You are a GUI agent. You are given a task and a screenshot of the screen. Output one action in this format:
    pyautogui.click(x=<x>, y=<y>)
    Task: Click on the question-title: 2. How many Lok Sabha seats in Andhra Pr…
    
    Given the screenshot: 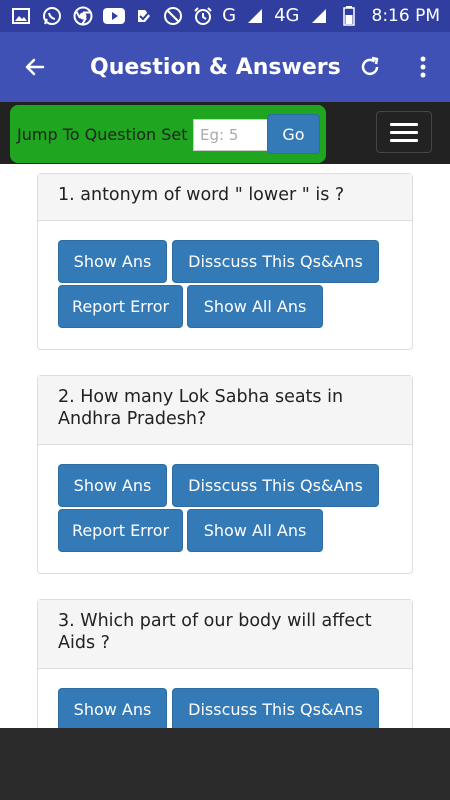 What is the action you would take?
    pyautogui.click(x=225, y=410)
    